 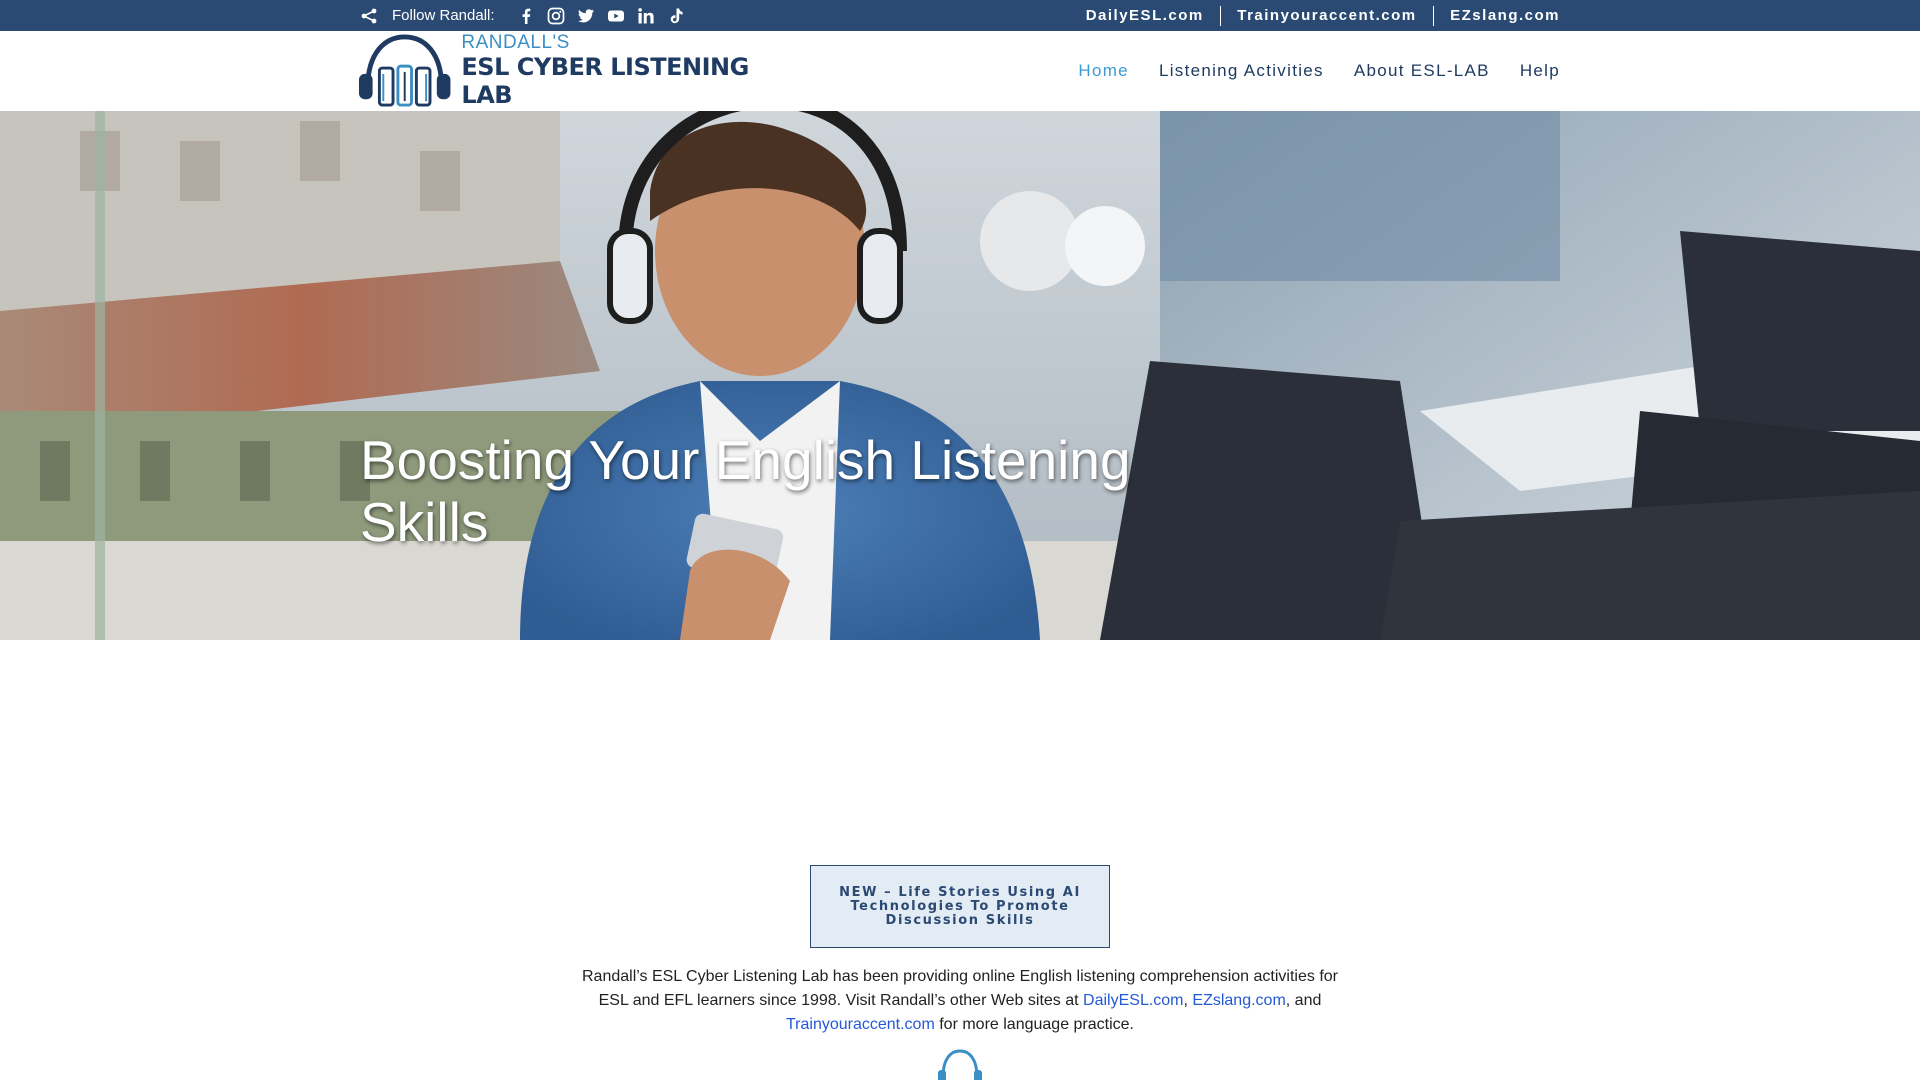 I want to click on logo-text: RANDALL'S ESL CYBER LISTENING LAB, so click(x=629, y=71).